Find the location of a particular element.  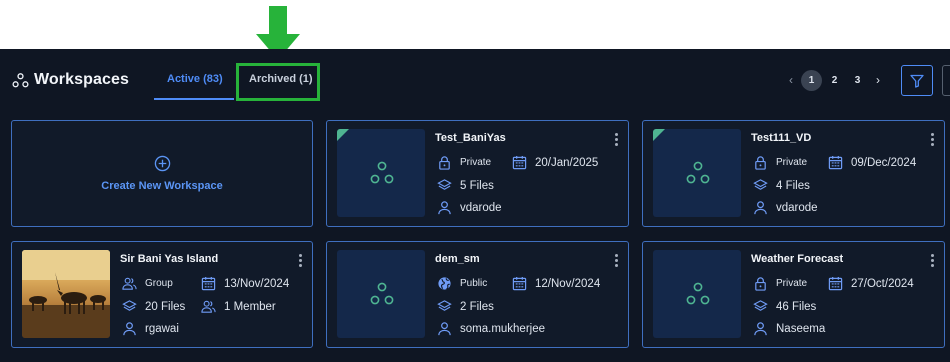

owner: rgawai is located at coordinates (150, 328).